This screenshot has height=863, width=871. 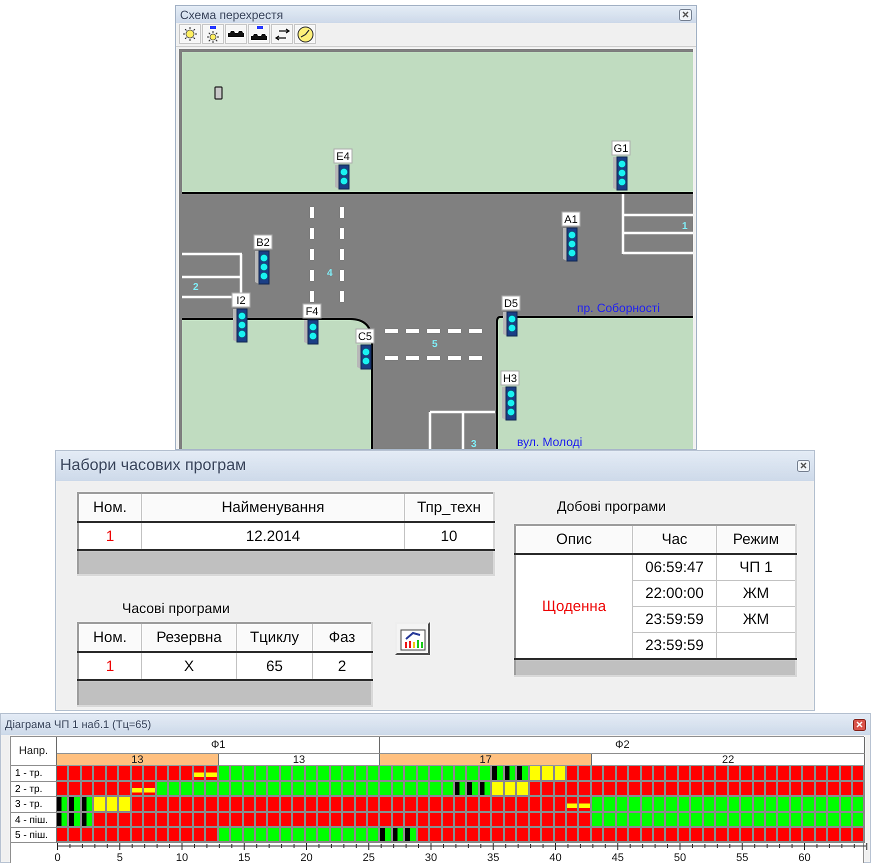 What do you see at coordinates (412, 638) in the screenshot?
I see `chart-button` at bounding box center [412, 638].